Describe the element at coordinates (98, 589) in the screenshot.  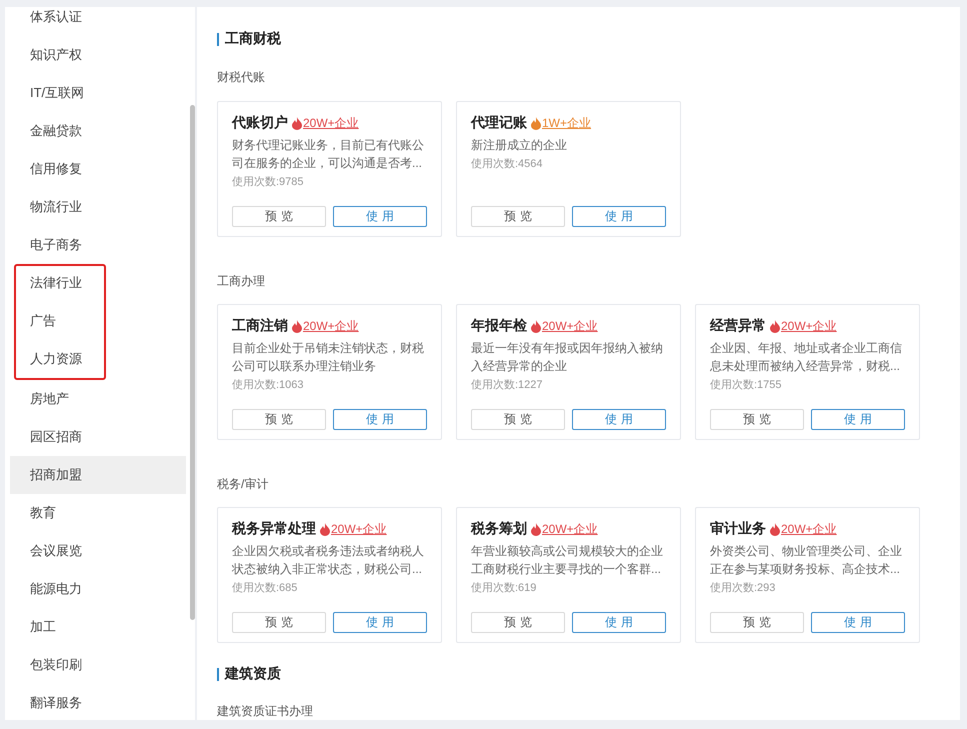
I see `sidebar-item: 能源电力` at that location.